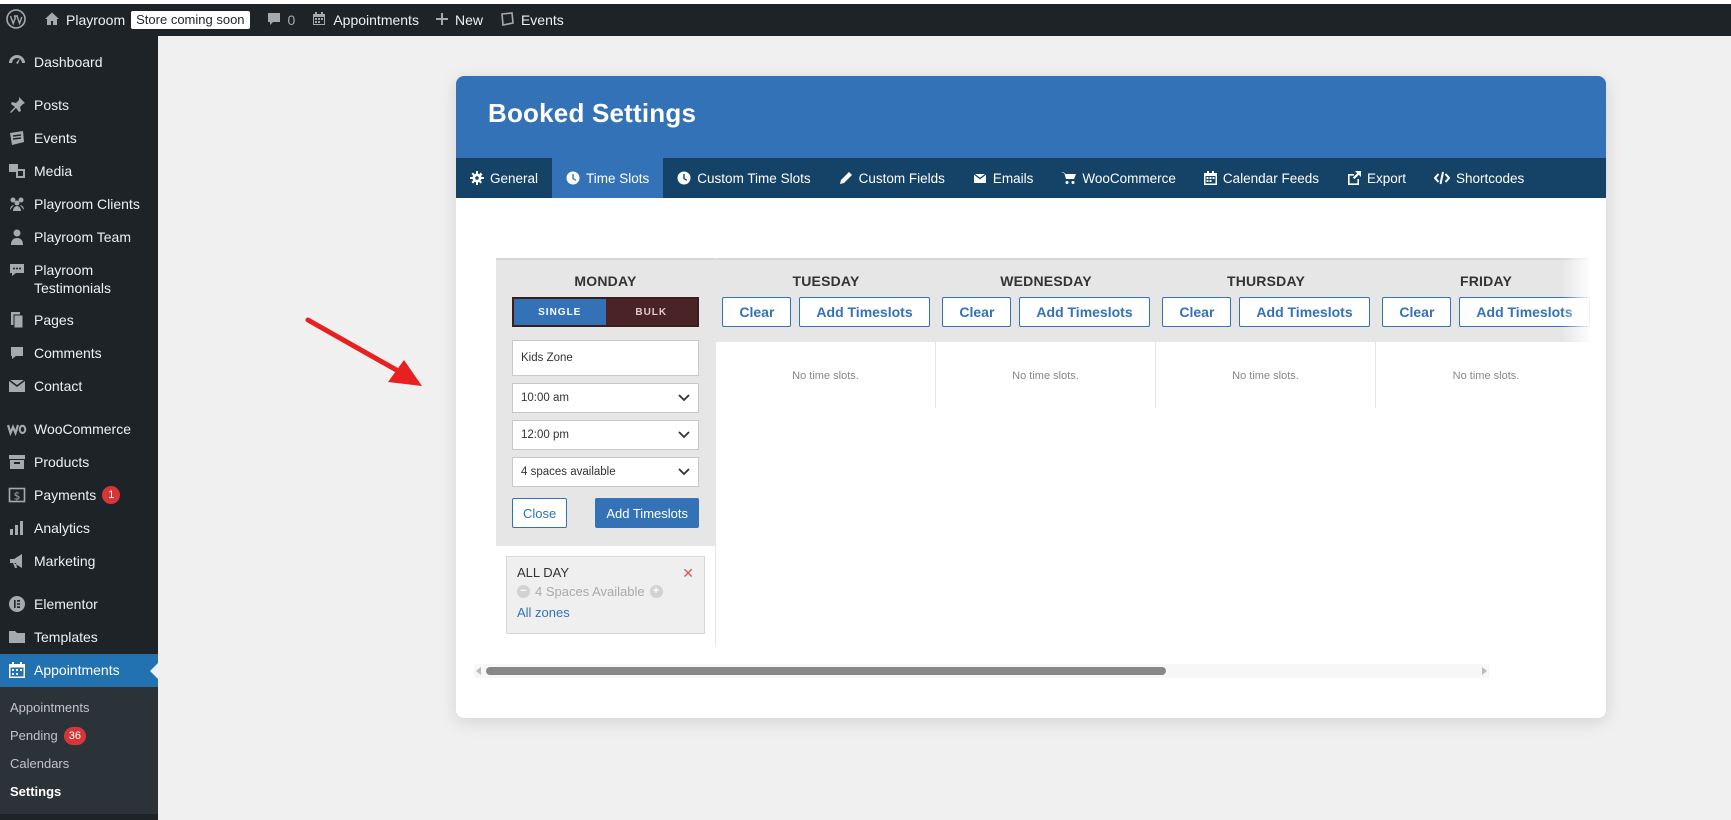 This screenshot has height=820, width=1731. What do you see at coordinates (1386, 178) in the screenshot?
I see `tab-label: Export` at bounding box center [1386, 178].